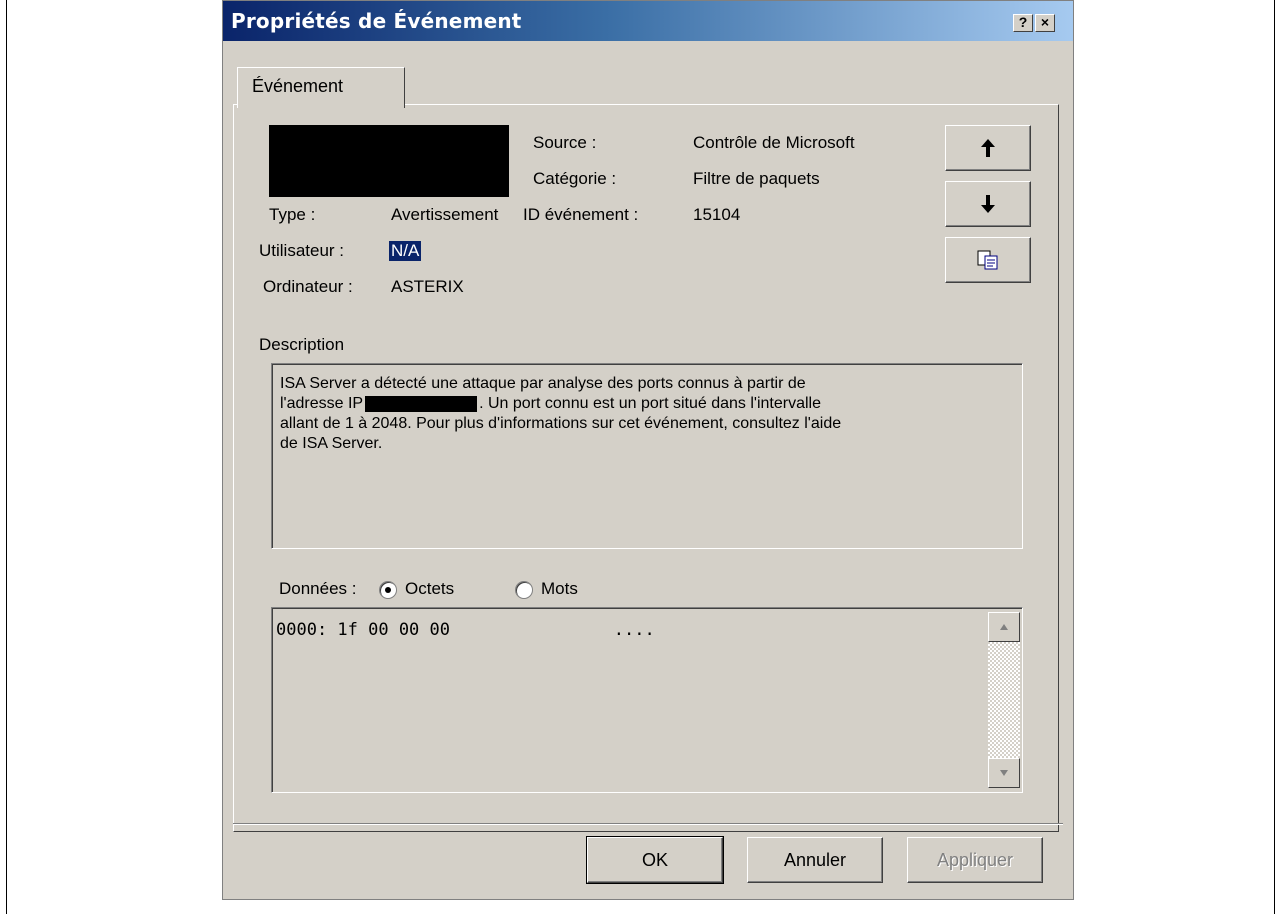 This screenshot has height=914, width=1283. Describe the element at coordinates (648, 824) in the screenshot. I see `bottom-separator` at that location.